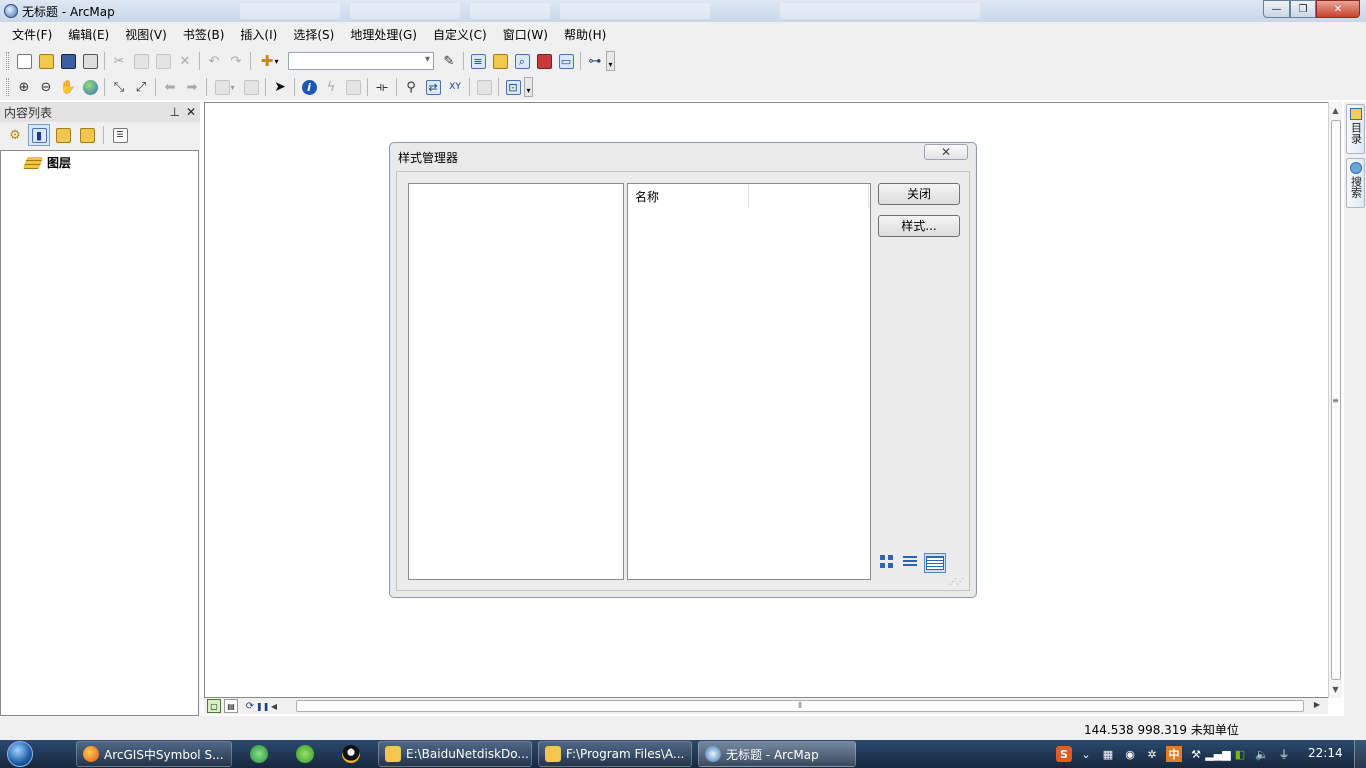  I want to click on menu-windows: 窗口(W), so click(525, 35).